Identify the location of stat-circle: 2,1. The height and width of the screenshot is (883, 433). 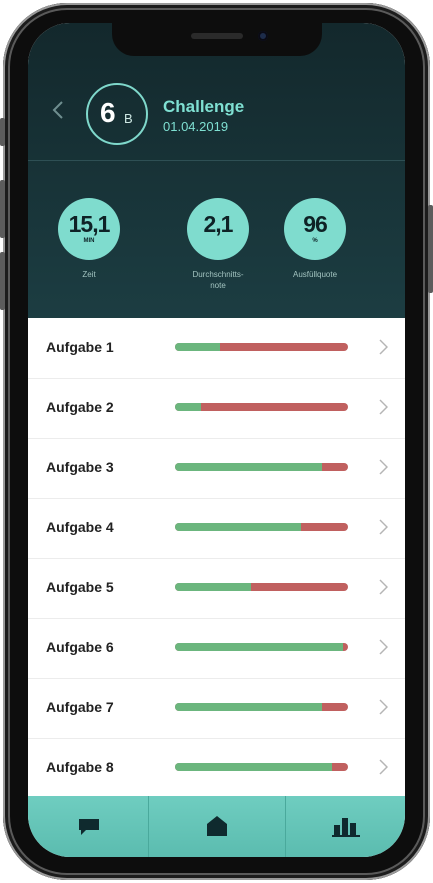
(218, 229).